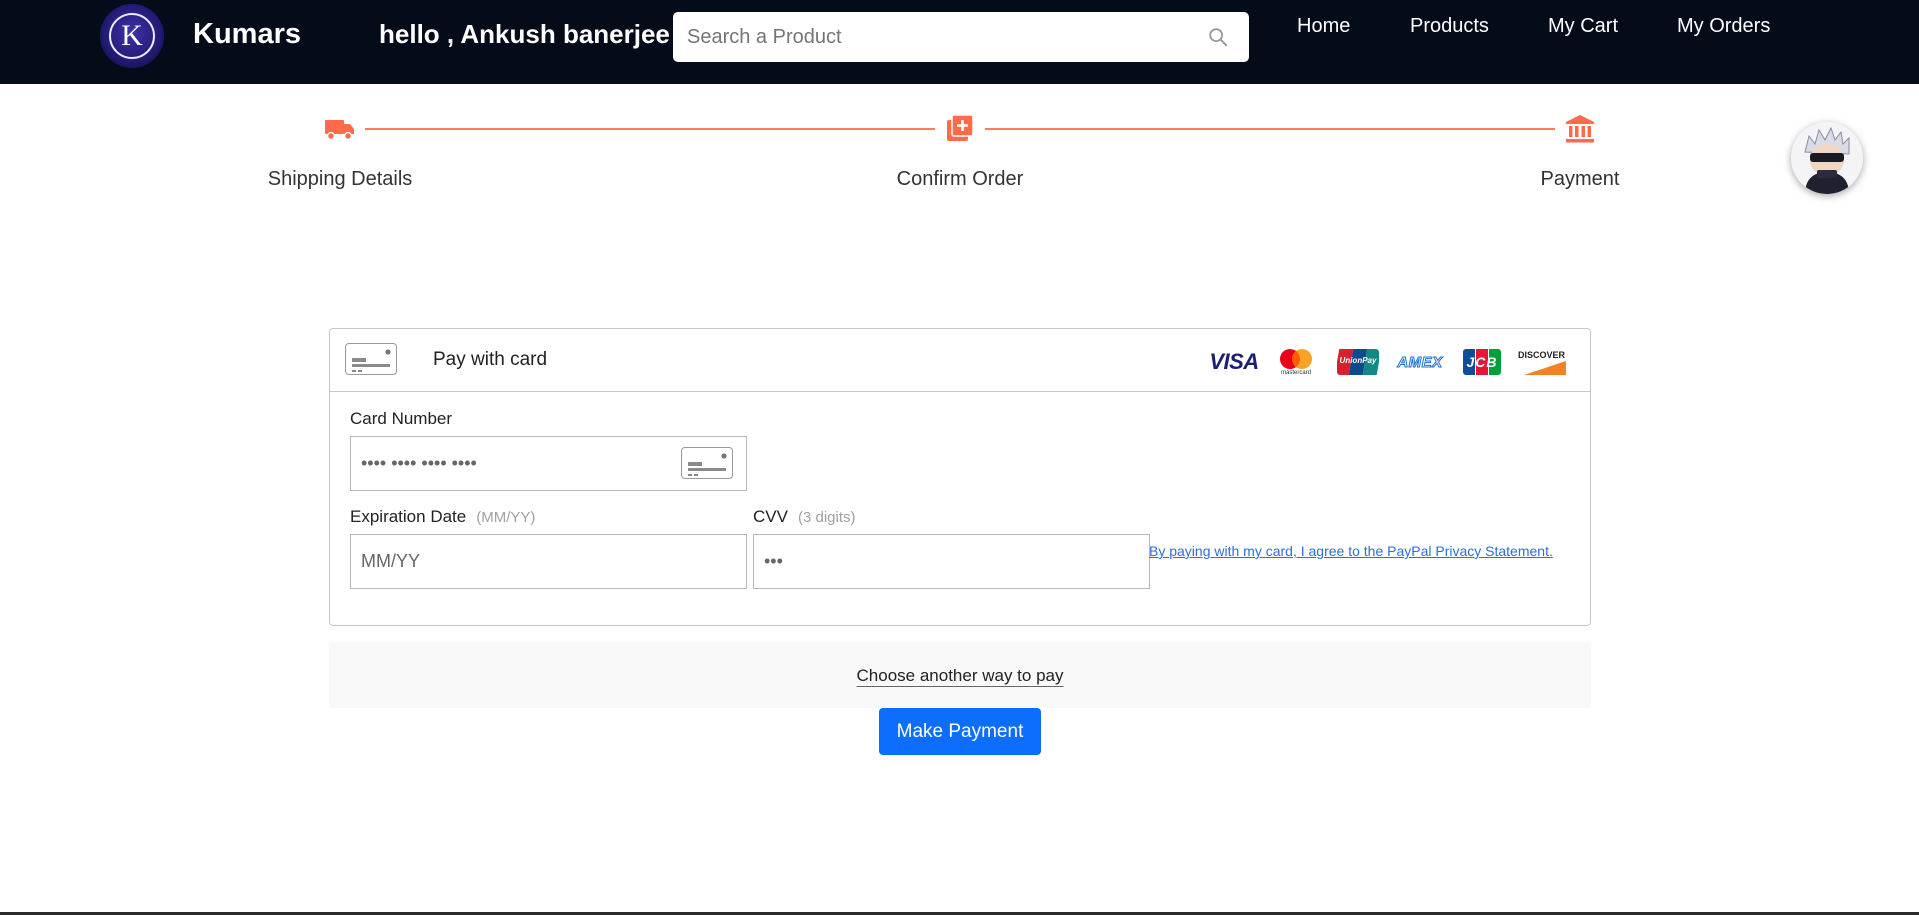 This screenshot has height=915, width=1919. I want to click on step-confirm-order: Confirm Order, so click(960, 179).